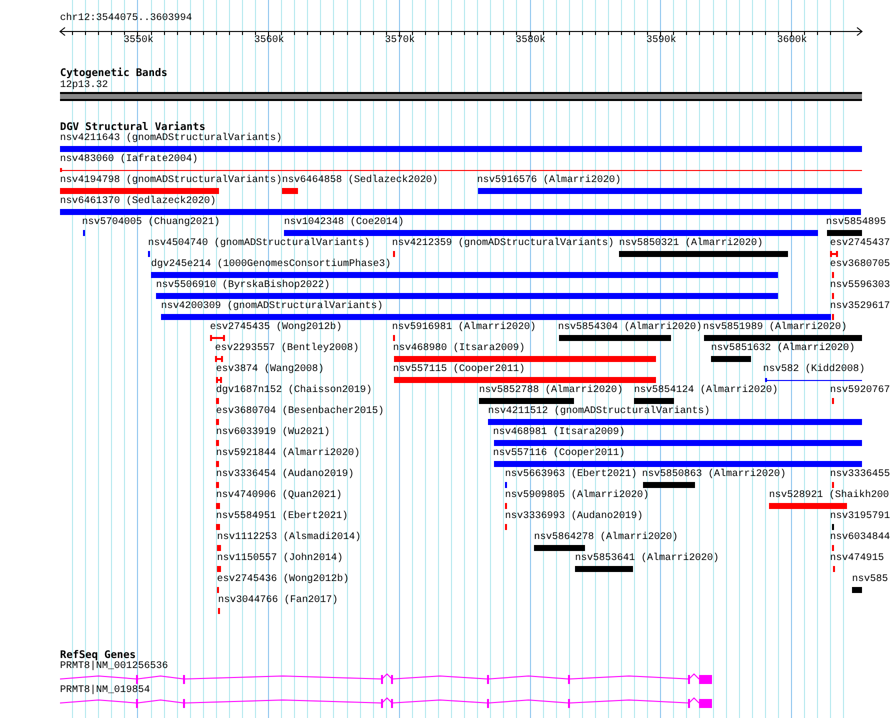 This screenshot has width=890, height=718. Describe the element at coordinates (280, 559) in the screenshot. I see `variant-label: nsv1150557 (John2014)` at that location.